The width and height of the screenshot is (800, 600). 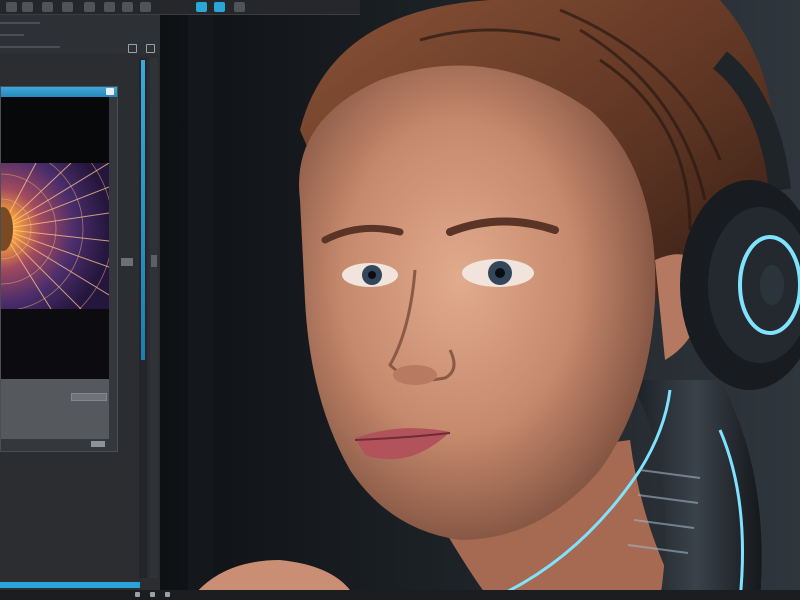 I want to click on settings-icon, so click(x=239, y=7).